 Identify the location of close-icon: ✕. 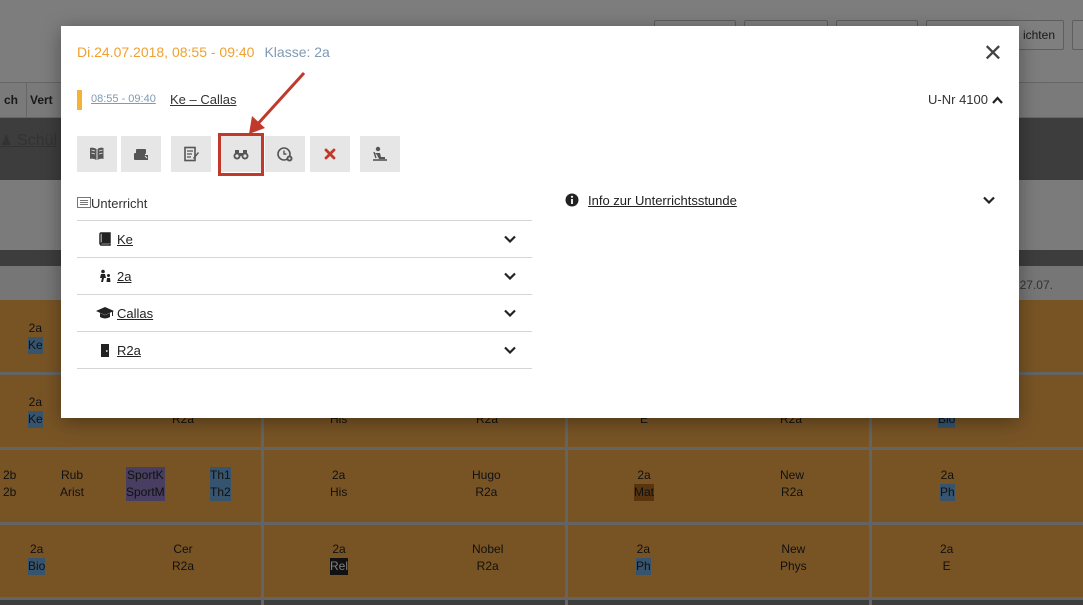
(993, 54).